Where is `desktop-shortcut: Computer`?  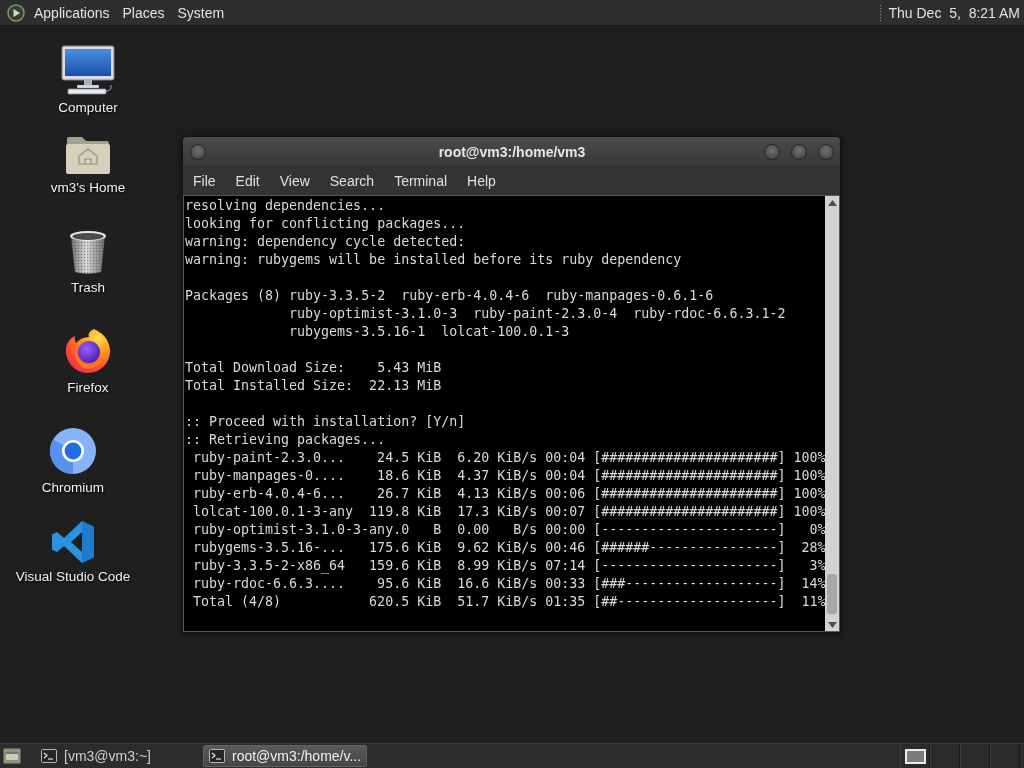
desktop-shortcut: Computer is located at coordinates (88, 80).